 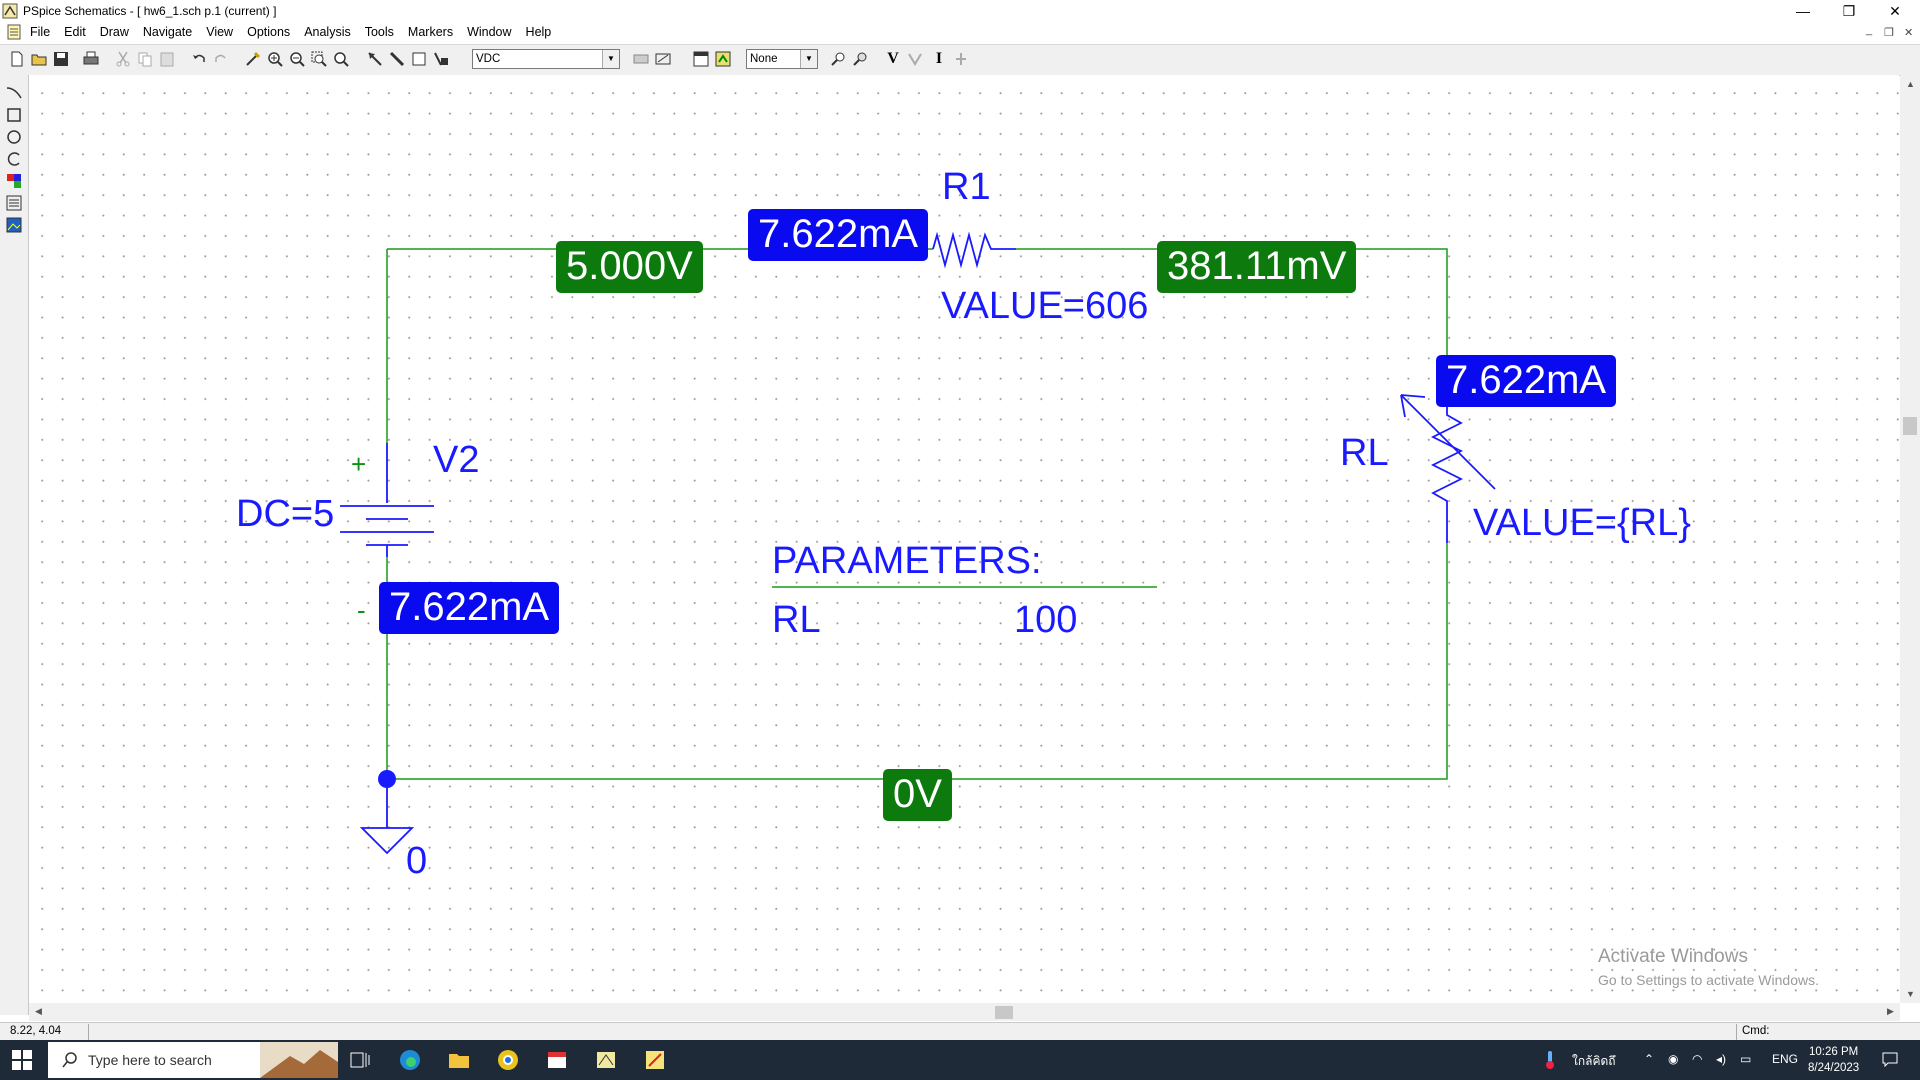 I want to click on v2-name-label: V2, so click(x=456, y=460).